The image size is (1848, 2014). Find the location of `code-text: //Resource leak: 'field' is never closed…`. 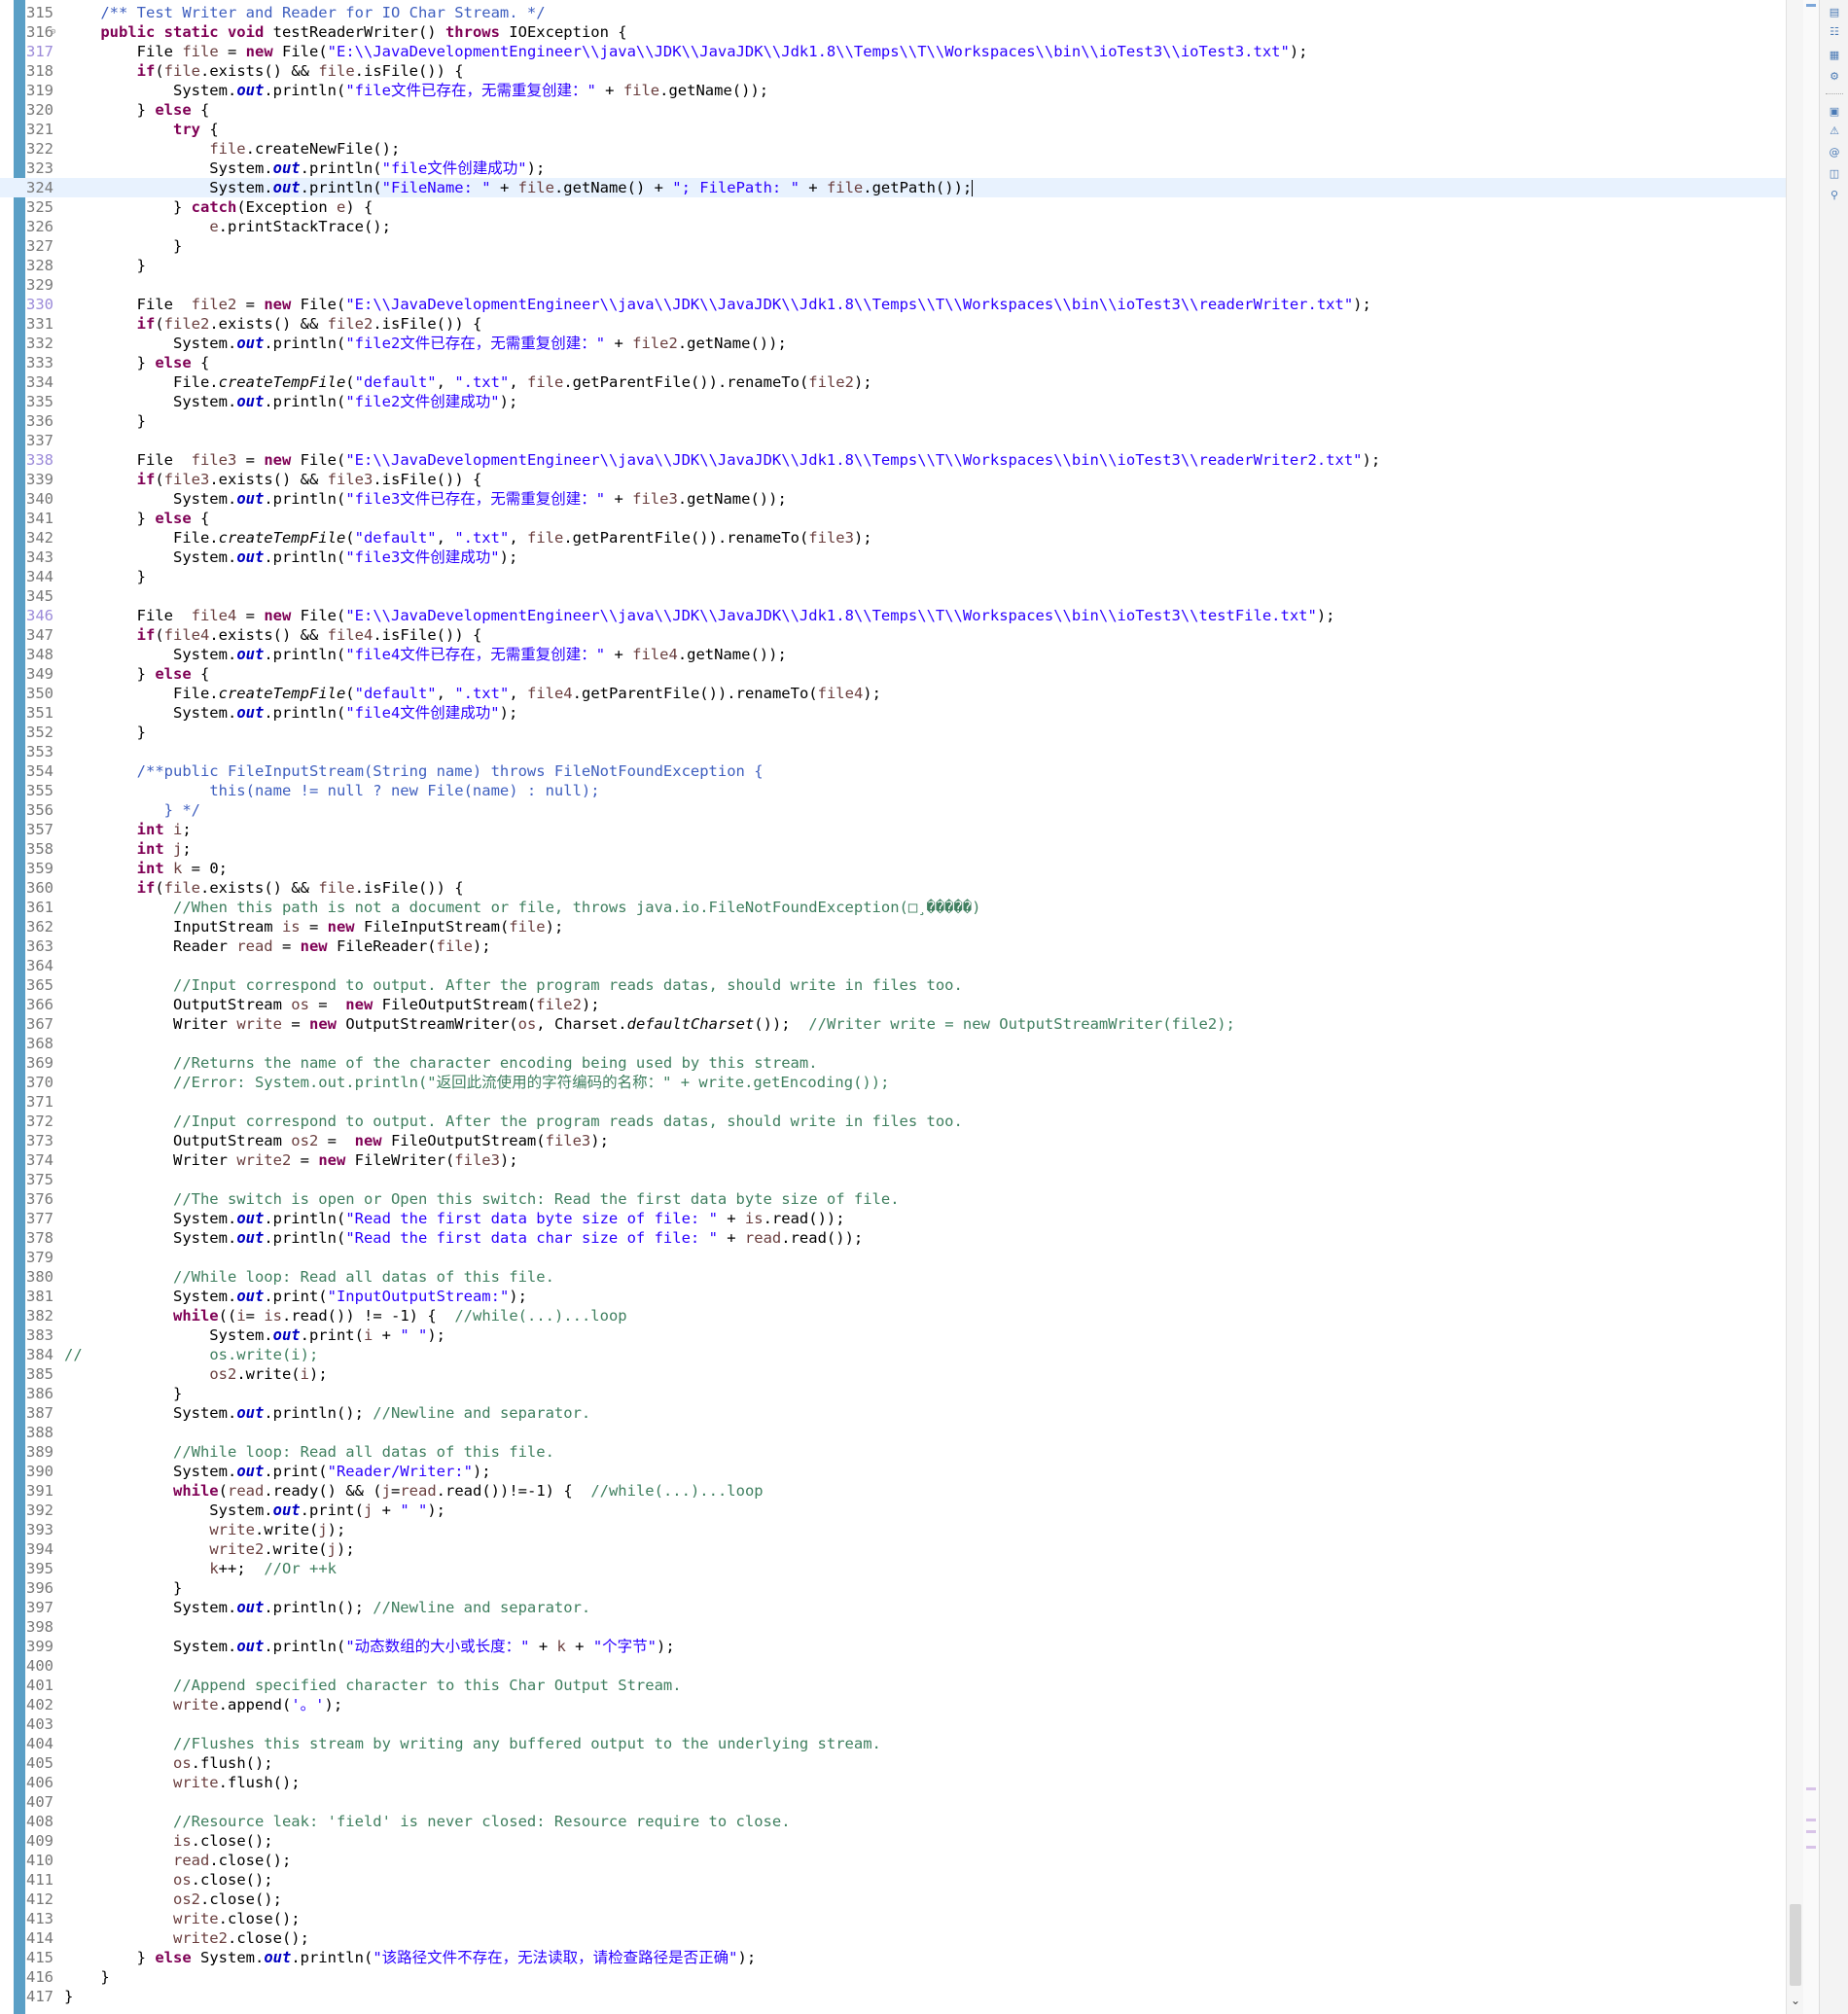

code-text: //Resource leak: 'field' is never closed… is located at coordinates (428, 1822).